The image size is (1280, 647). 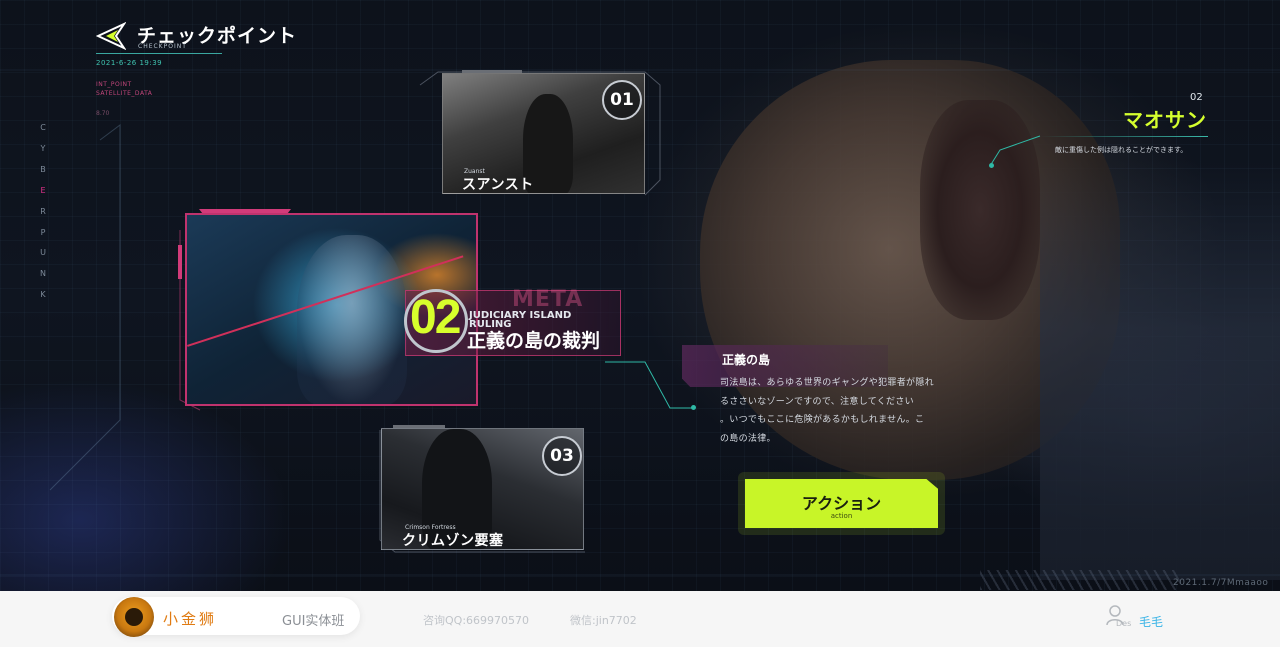 What do you see at coordinates (453, 541) in the screenshot?
I see `card-title: クリムゾン要塞` at bounding box center [453, 541].